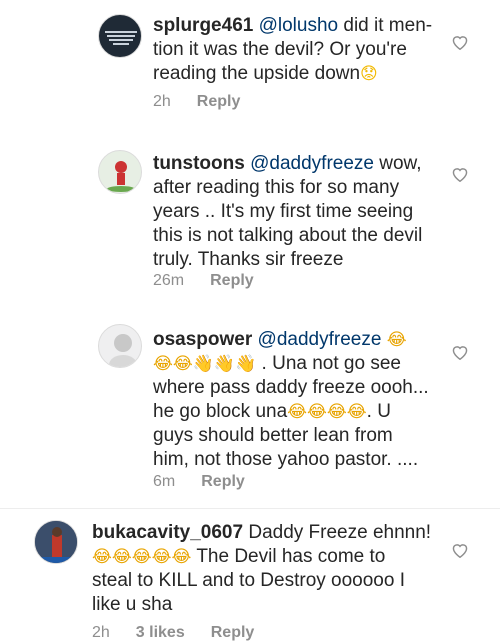 This screenshot has height=642, width=500. What do you see at coordinates (378, 411) in the screenshot?
I see `comment-body-line: . U` at bounding box center [378, 411].